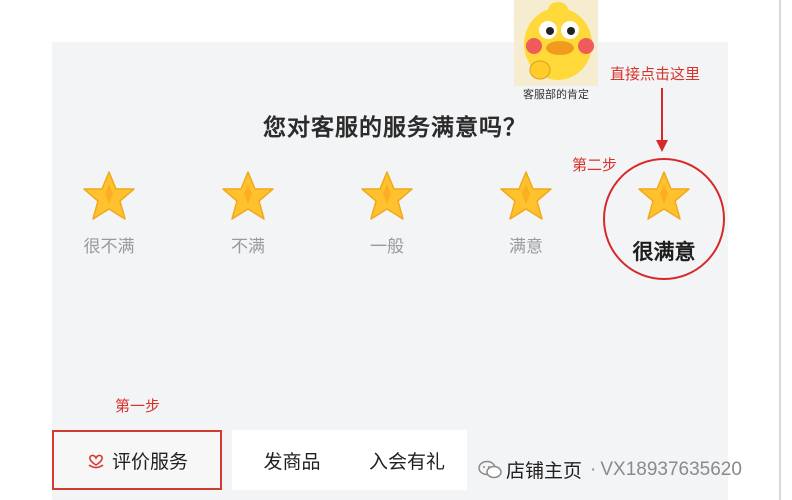 This screenshot has width=792, height=500. Describe the element at coordinates (149, 462) in the screenshot. I see `tab-label: 评价服务` at that location.